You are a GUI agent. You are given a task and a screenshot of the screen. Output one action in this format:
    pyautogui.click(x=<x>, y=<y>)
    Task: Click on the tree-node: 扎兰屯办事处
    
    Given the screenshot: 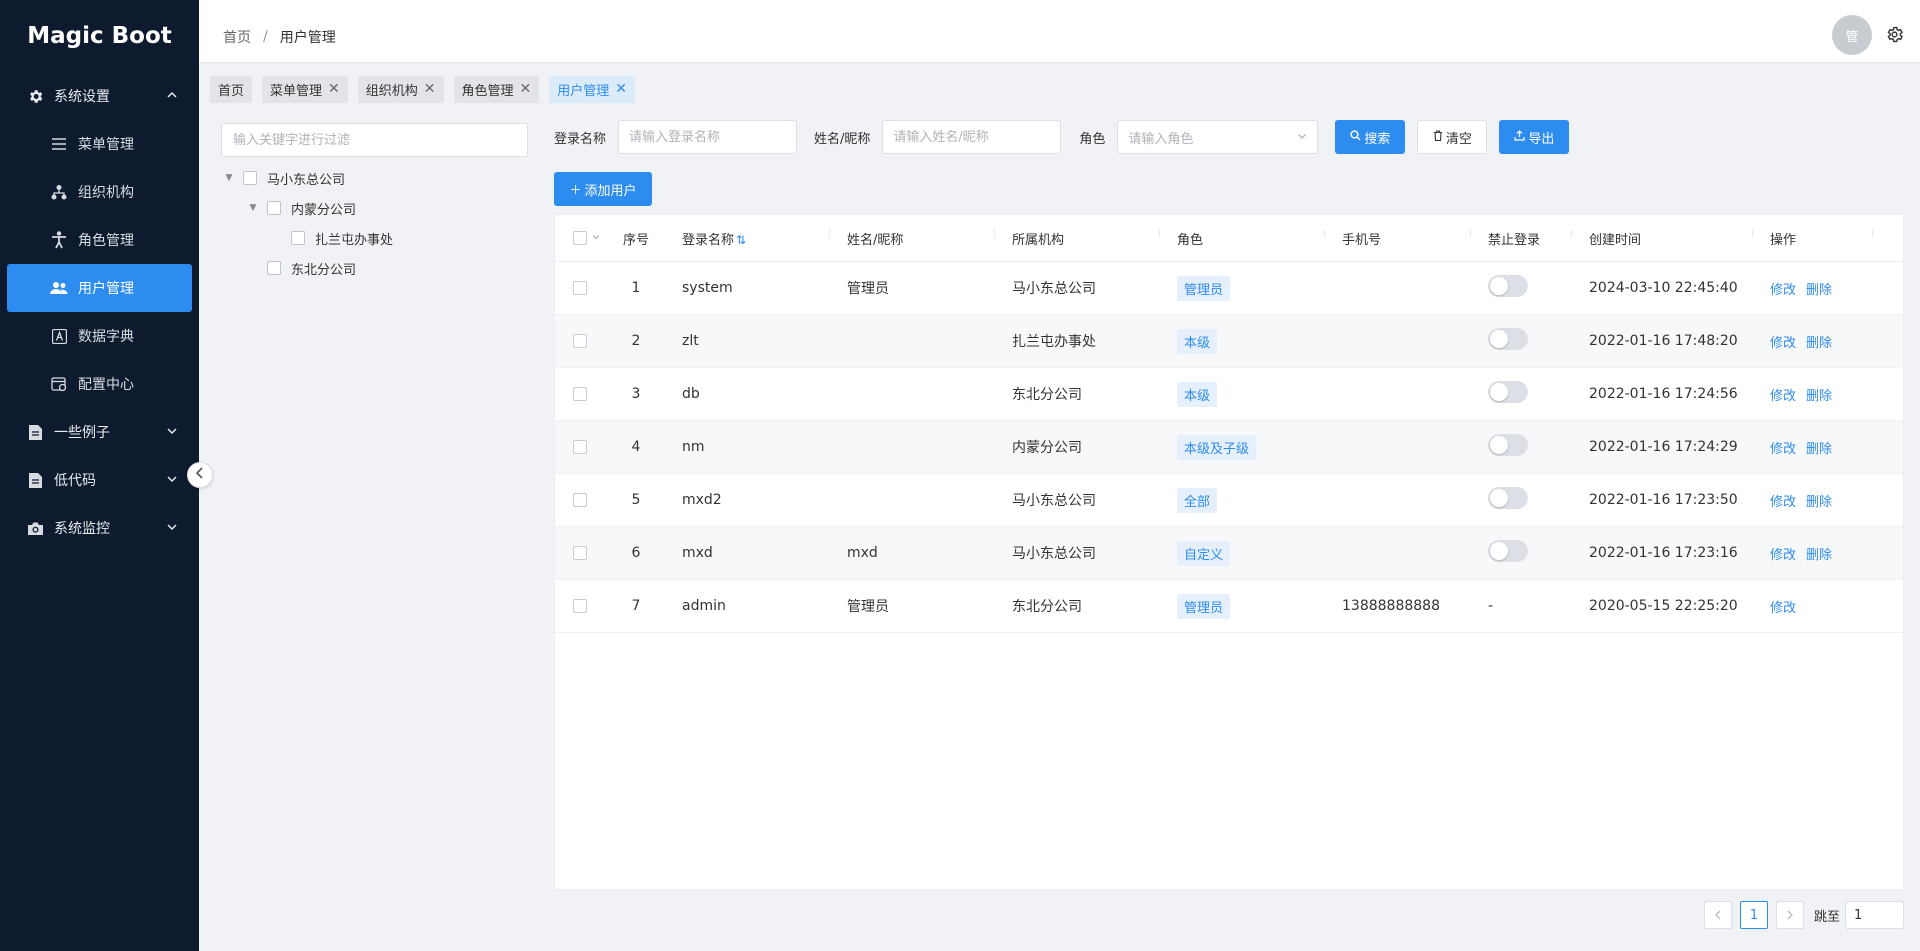 What is the action you would take?
    pyautogui.click(x=376, y=238)
    